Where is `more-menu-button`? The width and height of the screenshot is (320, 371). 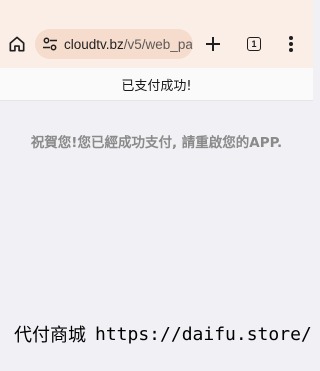
more-menu-button is located at coordinates (291, 44).